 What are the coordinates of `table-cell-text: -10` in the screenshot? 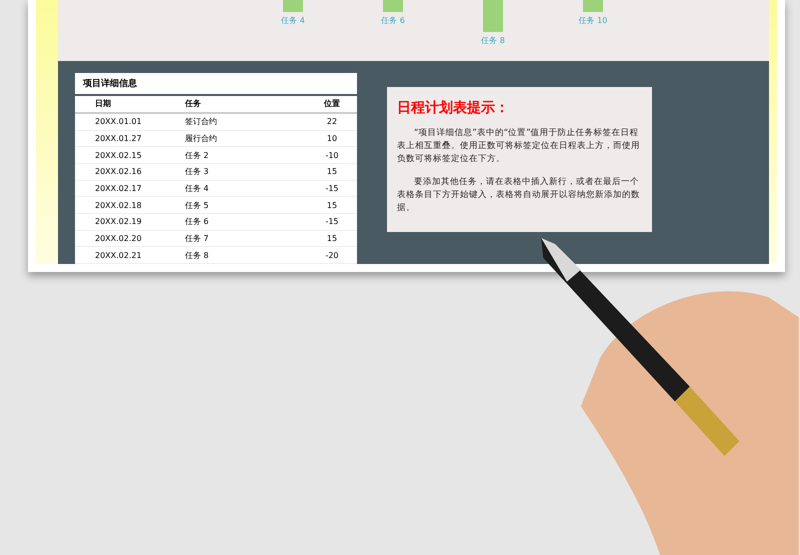 It's located at (332, 155).